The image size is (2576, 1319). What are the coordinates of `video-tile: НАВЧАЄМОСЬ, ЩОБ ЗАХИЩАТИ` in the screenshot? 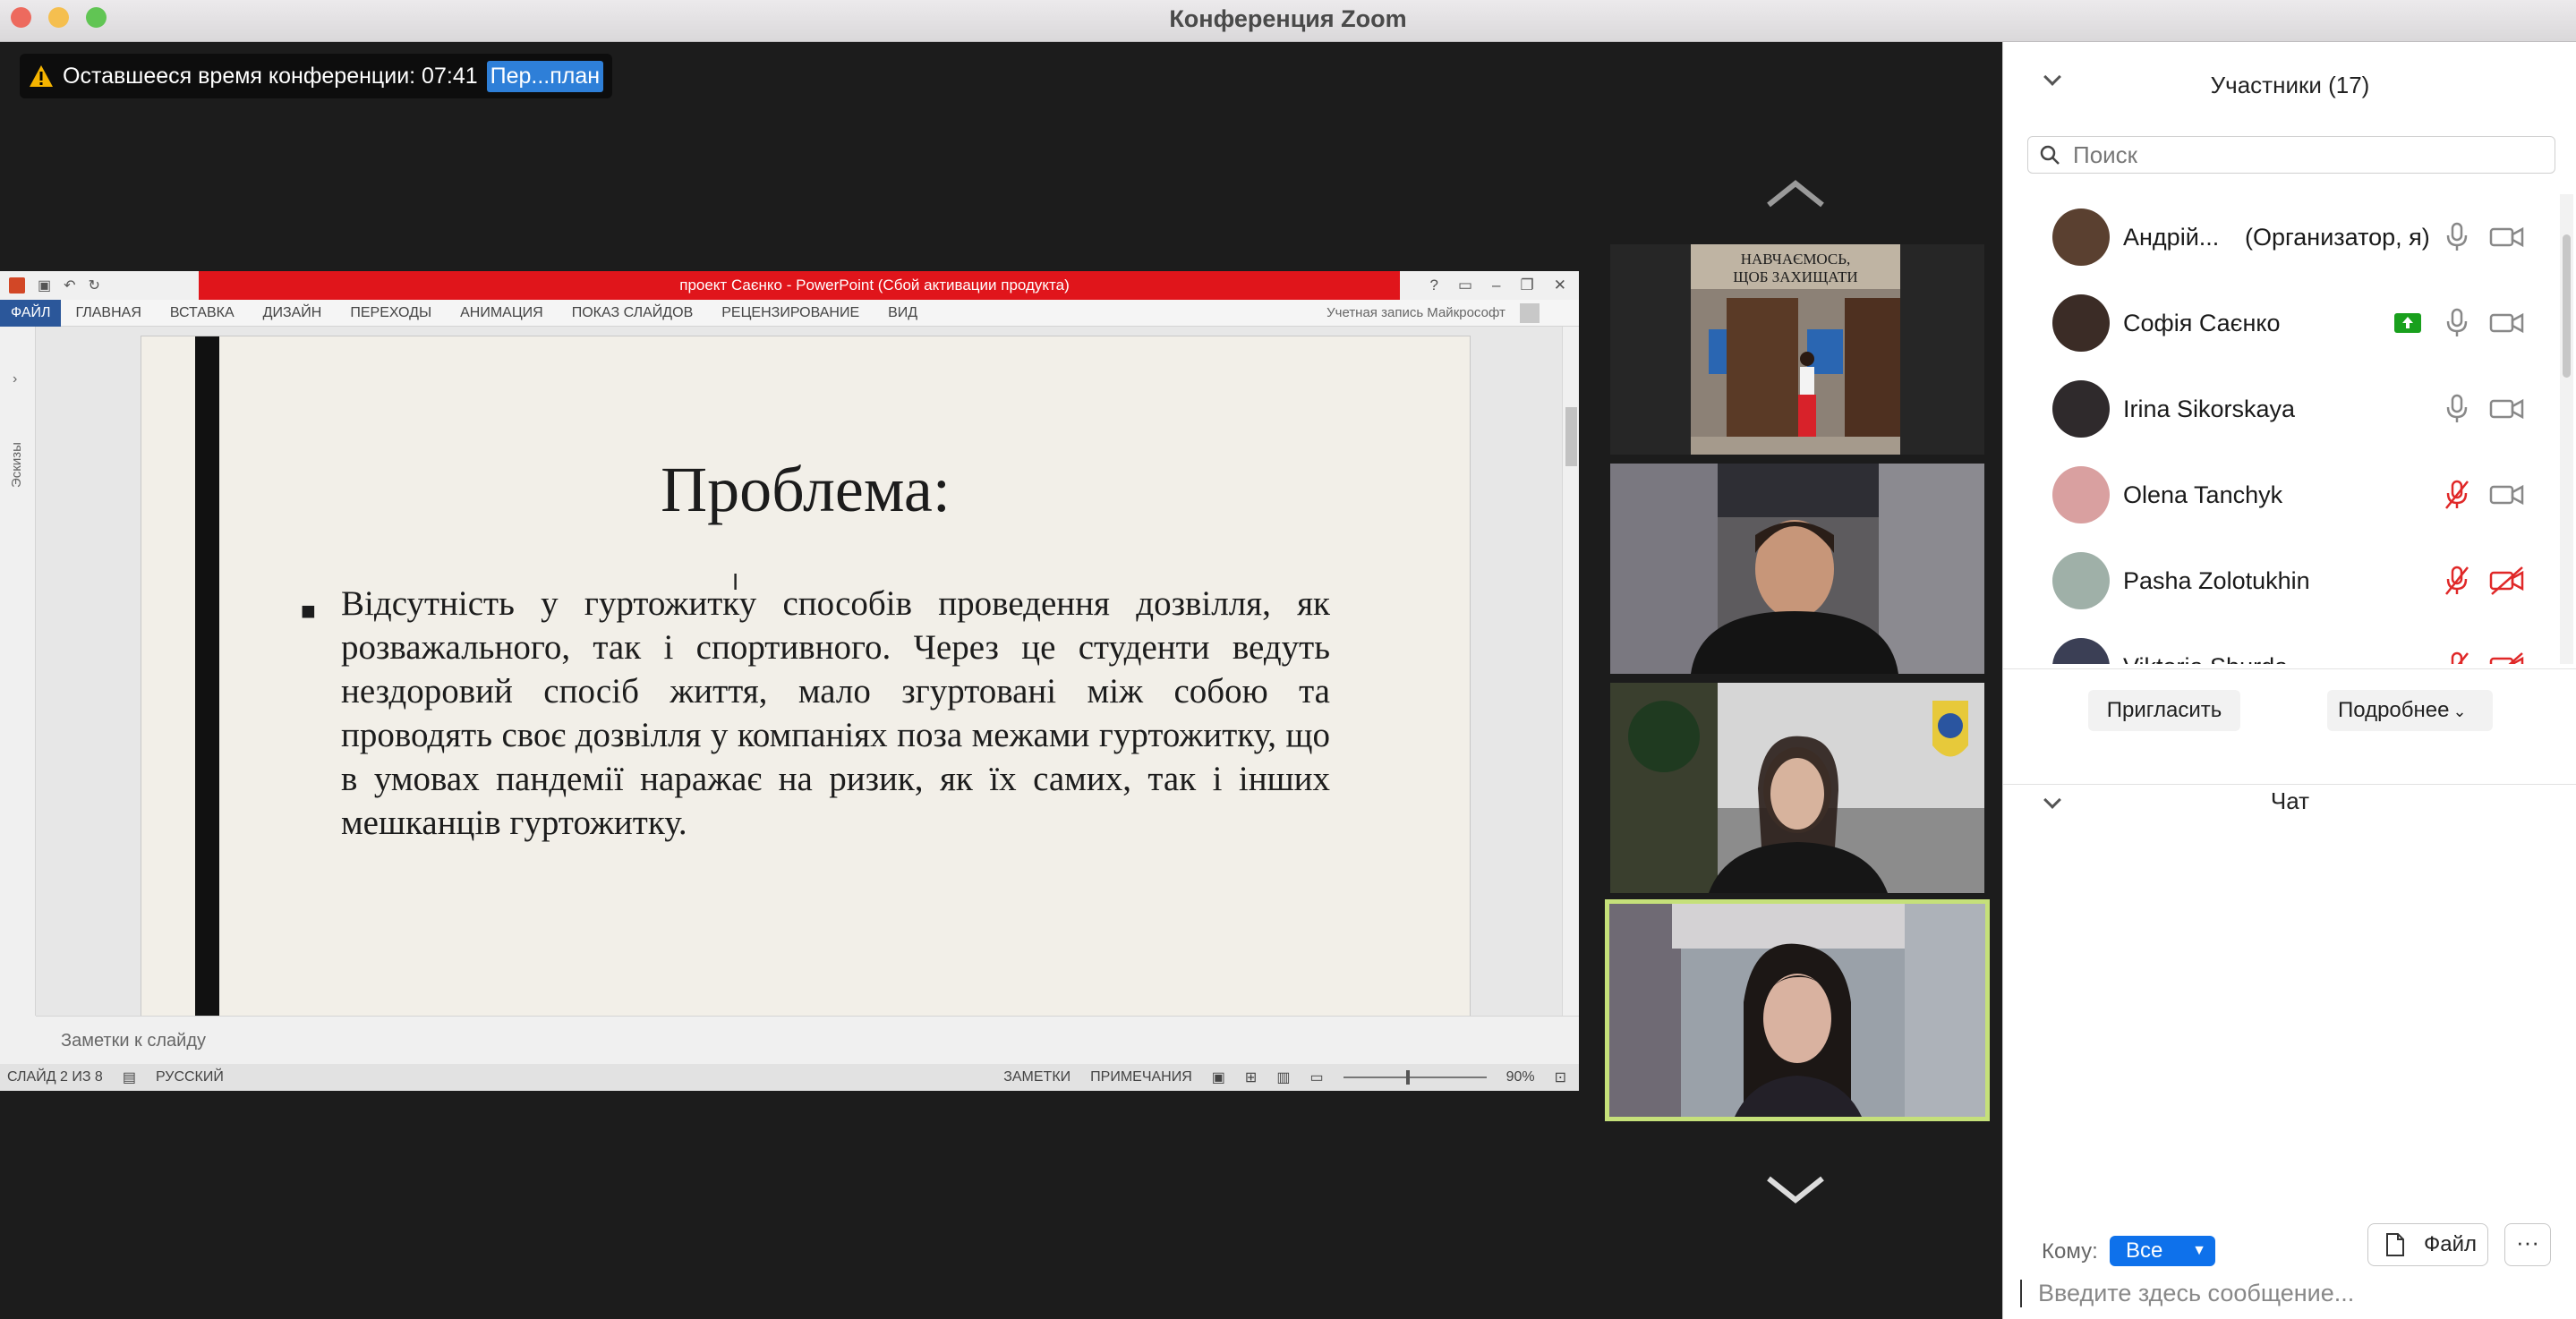 It's located at (1797, 349).